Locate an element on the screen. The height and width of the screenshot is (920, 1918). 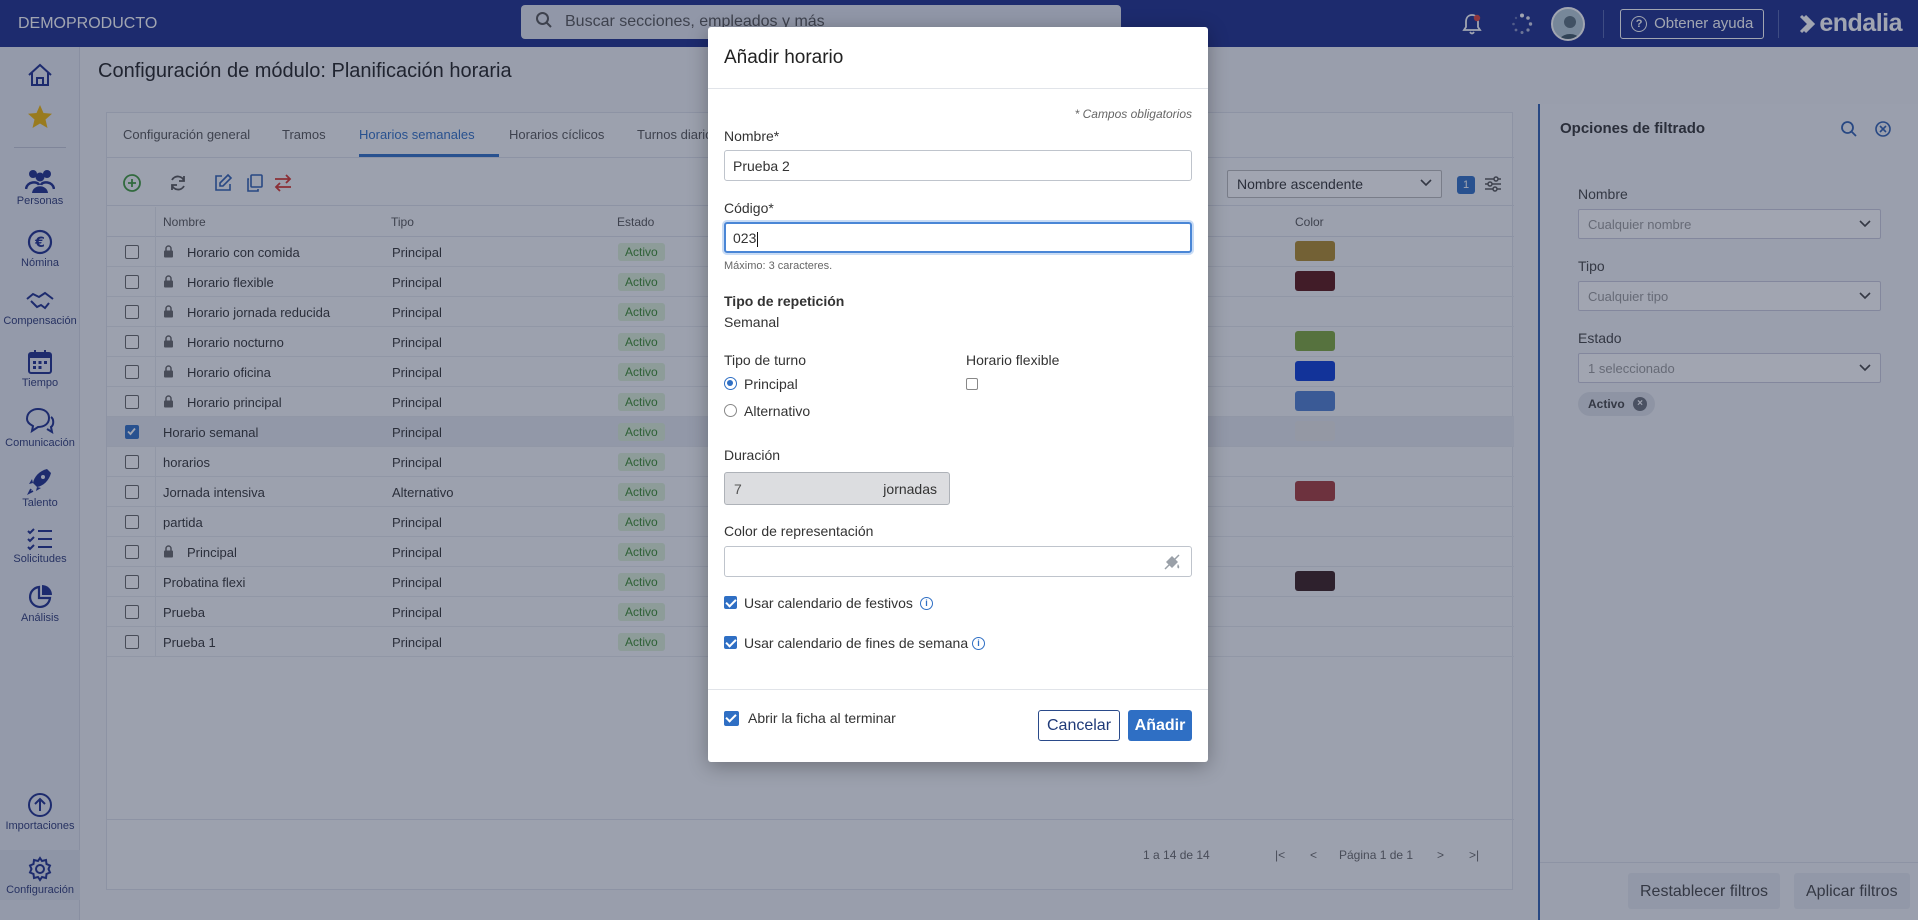
code-value: 023 is located at coordinates (745, 238).